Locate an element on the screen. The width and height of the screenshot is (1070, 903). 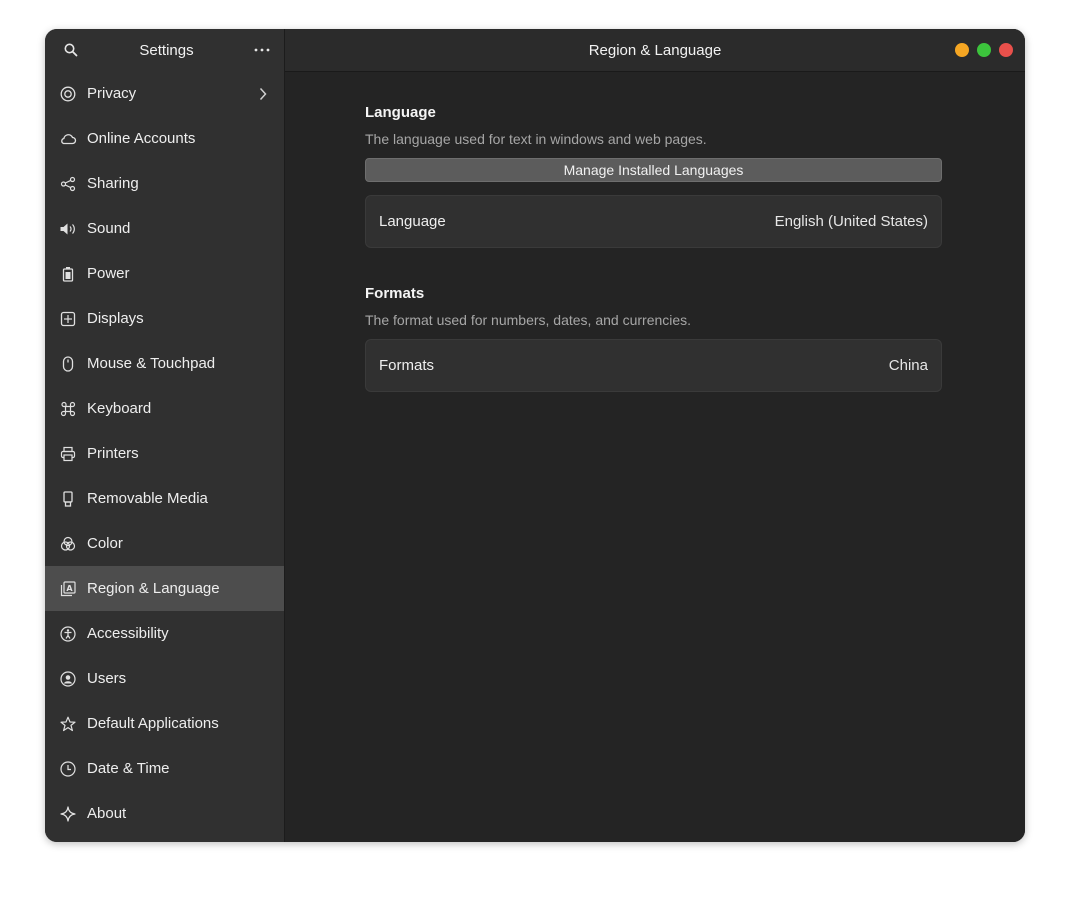
more-icon is located at coordinates (262, 50).